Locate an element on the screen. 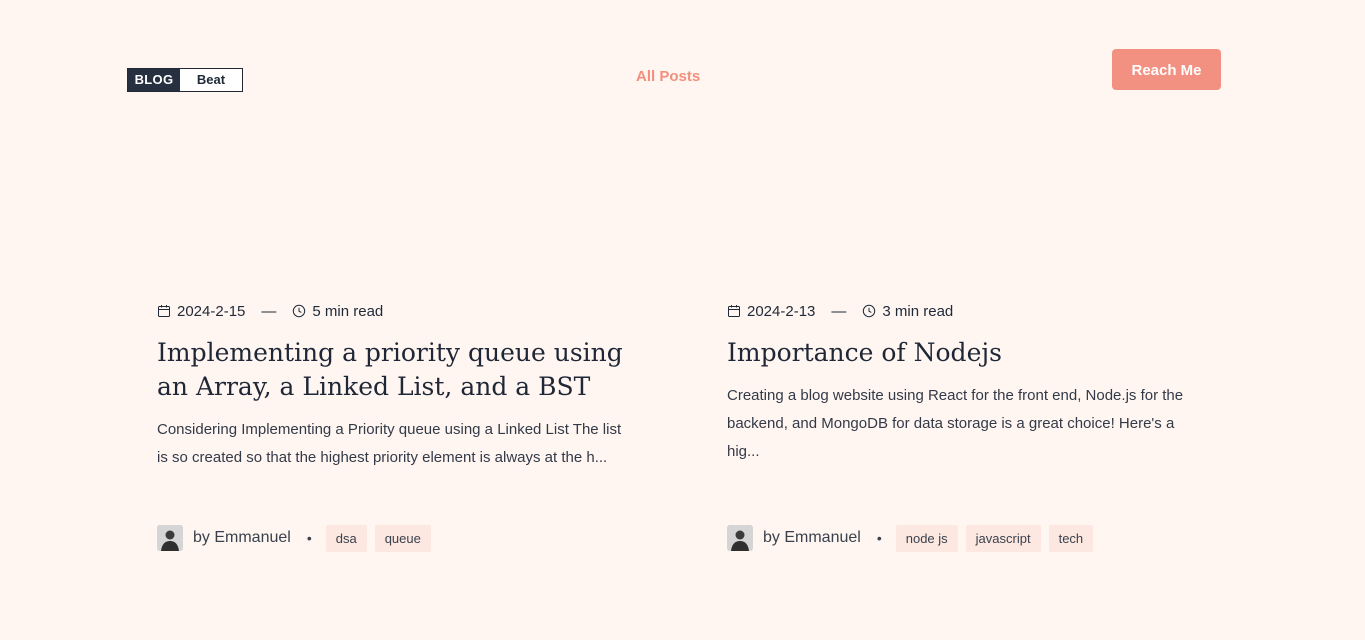  nav-all-posts: All Posts is located at coordinates (668, 77).